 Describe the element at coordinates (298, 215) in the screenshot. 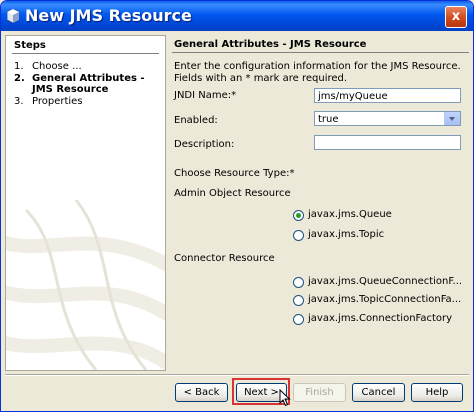

I see `radio-button-checked` at that location.